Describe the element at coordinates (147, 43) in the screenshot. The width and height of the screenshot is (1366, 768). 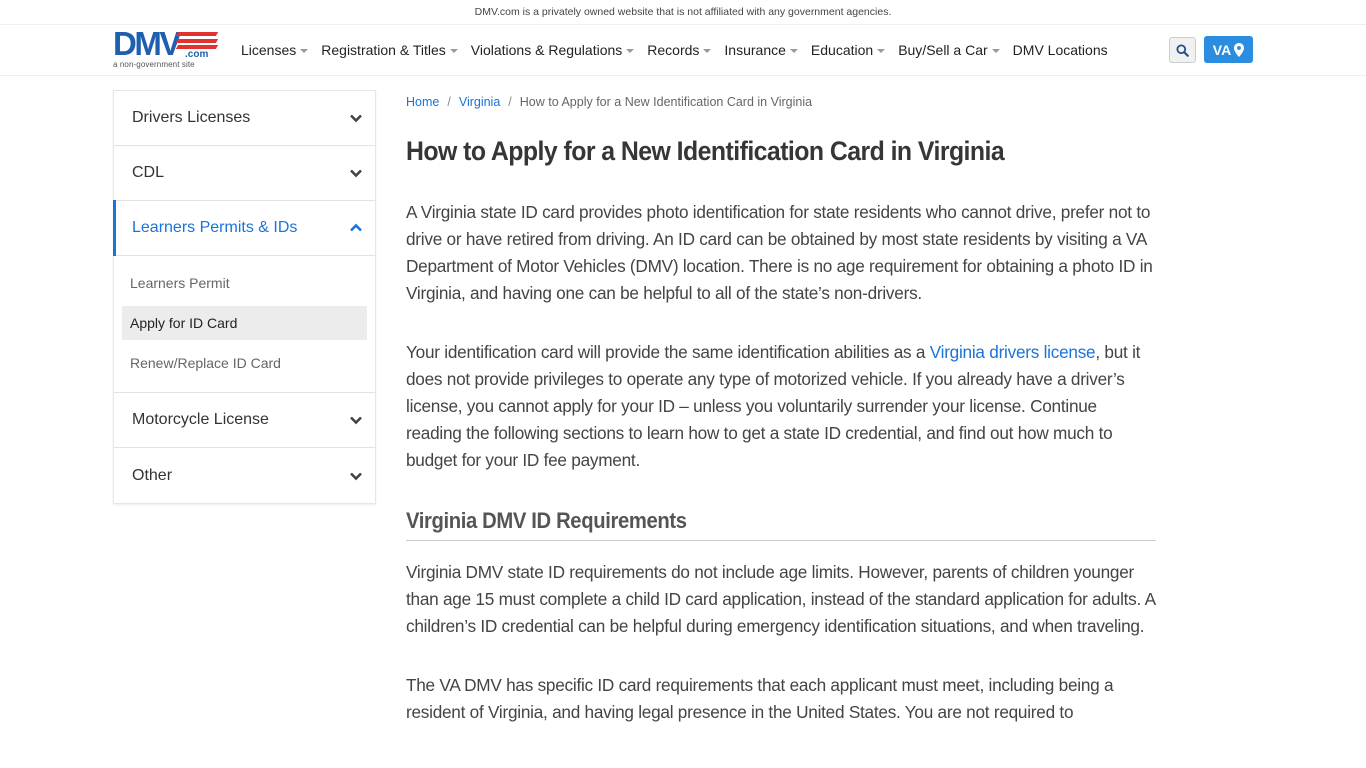
I see `logo-wordmark: DMV` at that location.